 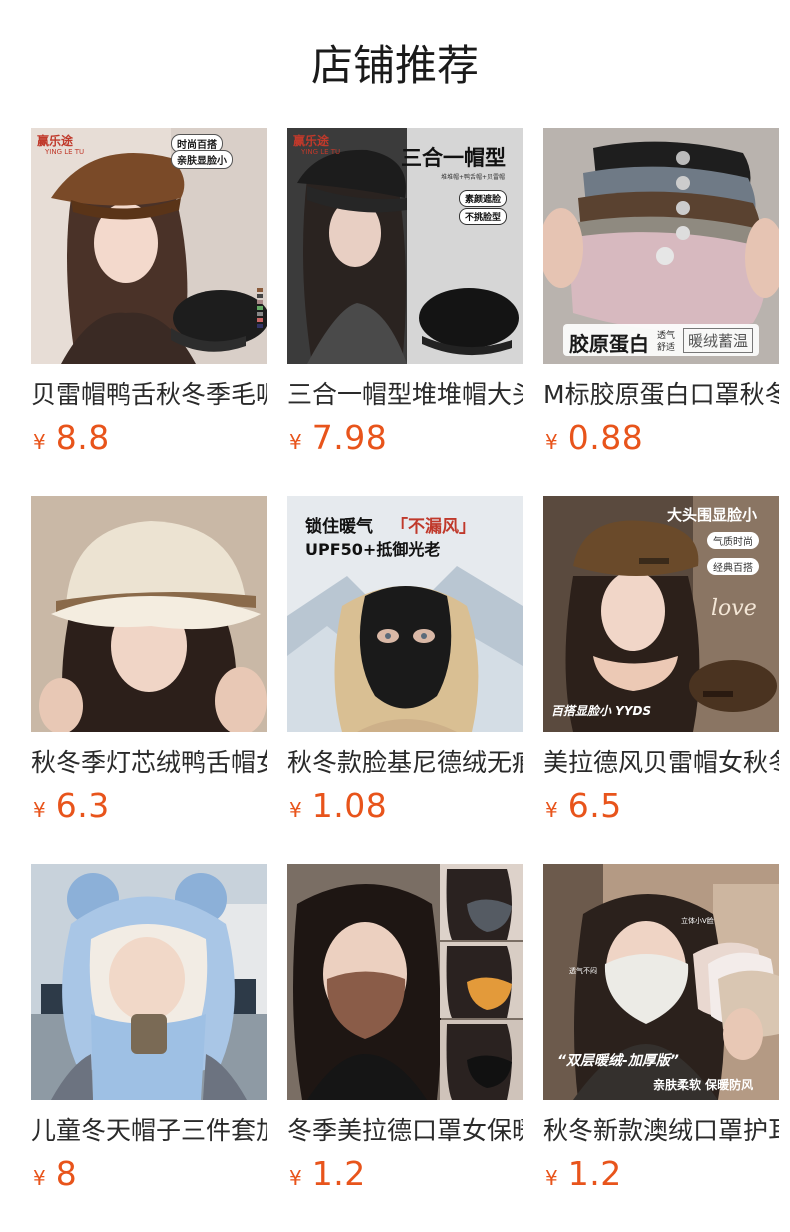 I want to click on product-name: 贝雷帽鸭舌秋冬季毛呢, so click(x=149, y=395).